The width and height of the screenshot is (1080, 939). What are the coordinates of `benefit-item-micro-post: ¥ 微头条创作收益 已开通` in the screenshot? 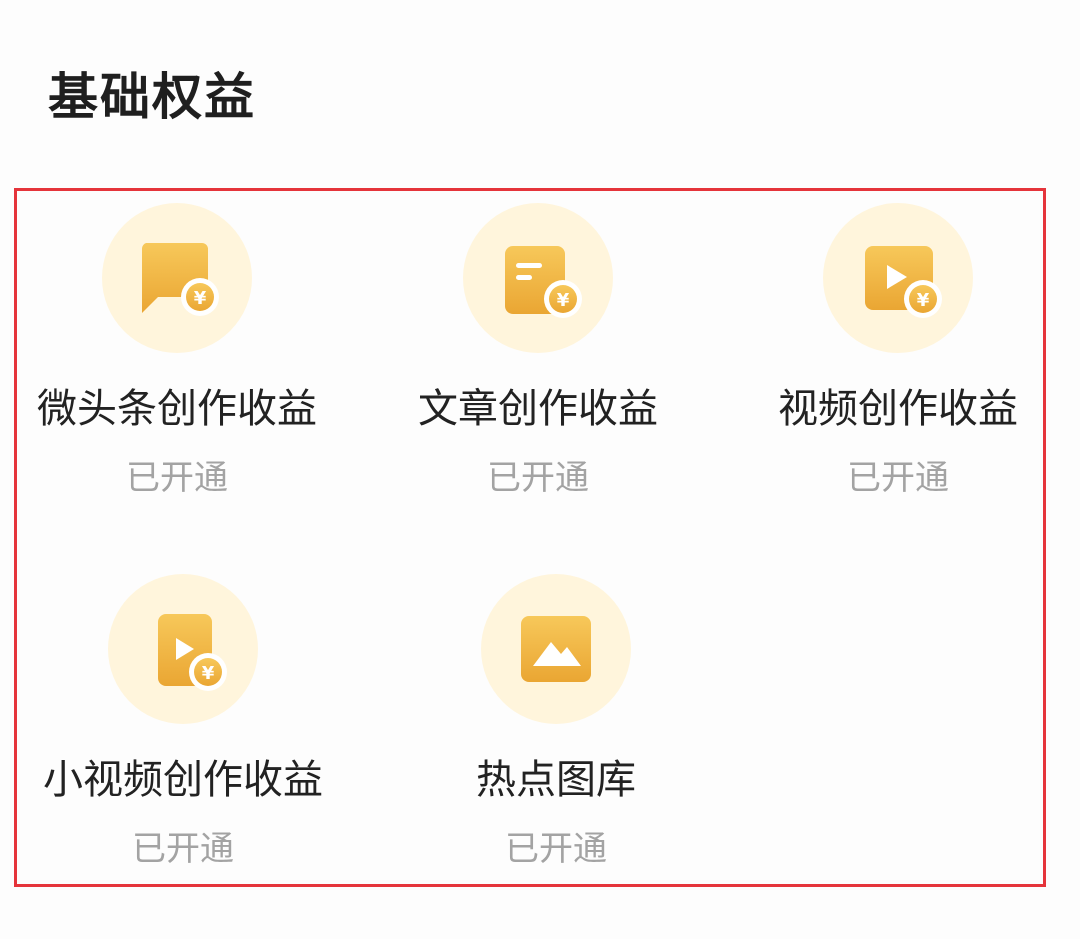 It's located at (177, 352).